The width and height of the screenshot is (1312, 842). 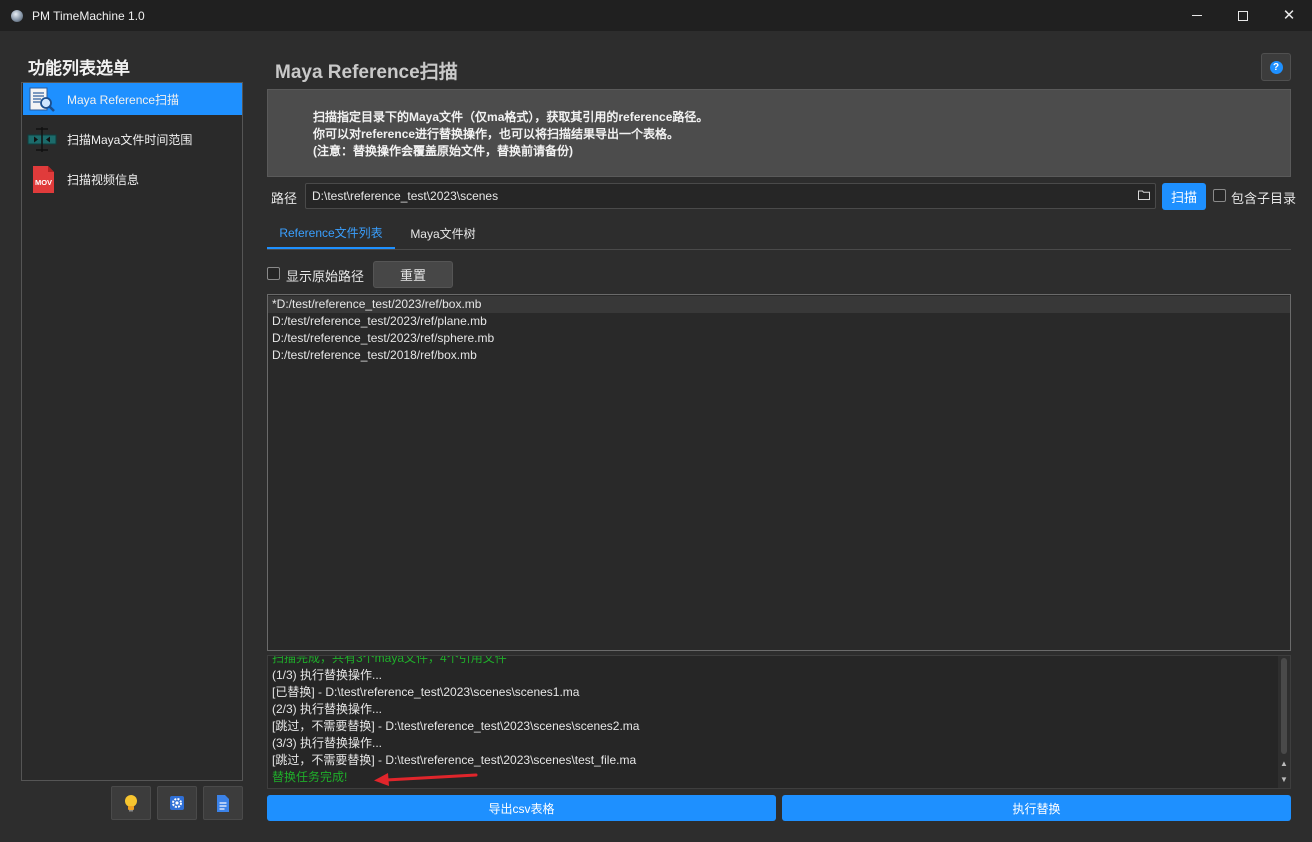 What do you see at coordinates (443, 233) in the screenshot?
I see `tab-maya-file-tree: Maya文件树` at bounding box center [443, 233].